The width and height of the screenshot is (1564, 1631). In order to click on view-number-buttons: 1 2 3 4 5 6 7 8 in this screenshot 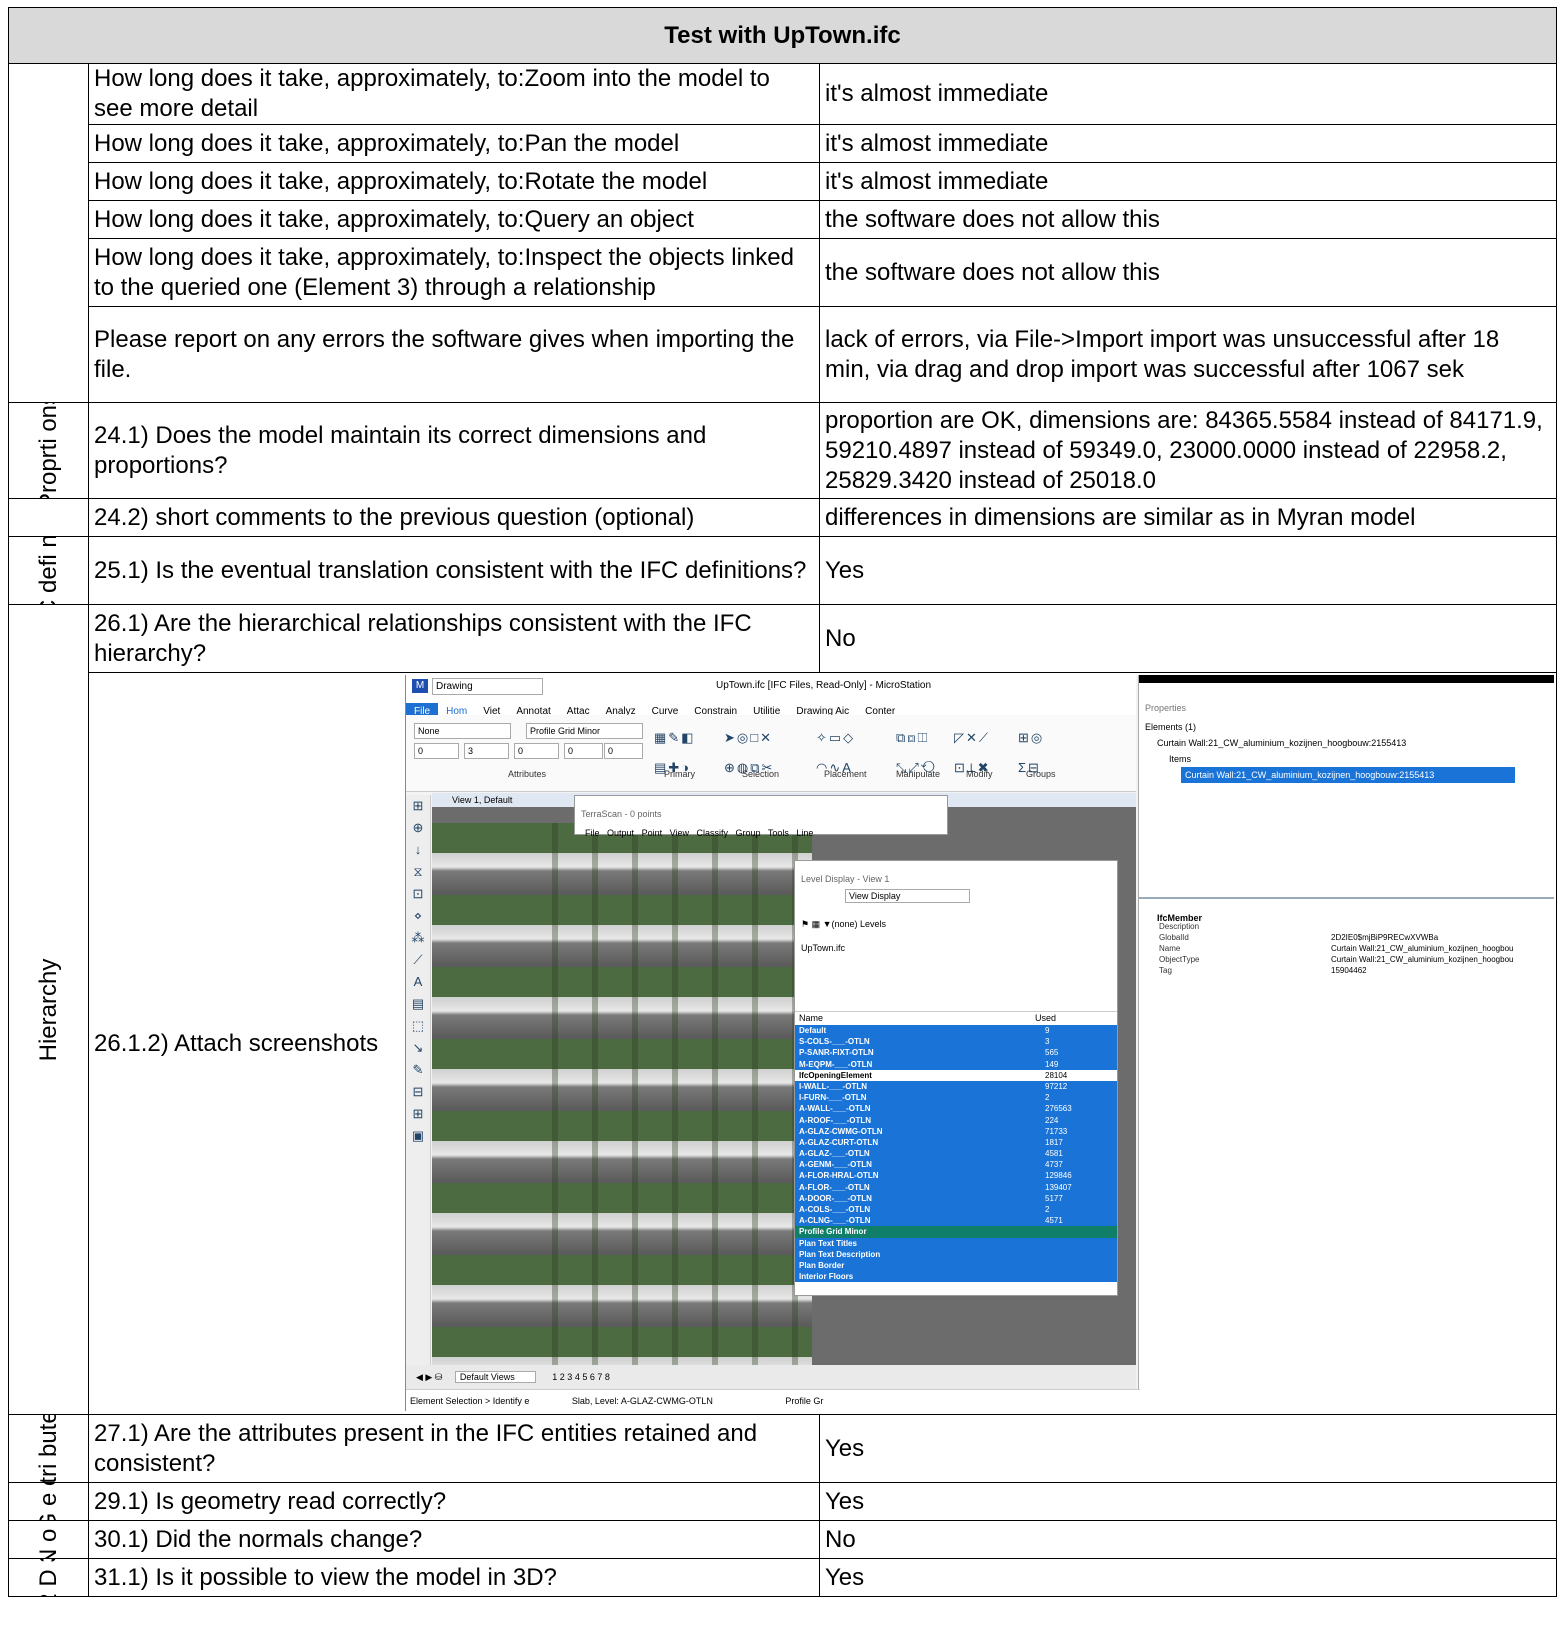, I will do `click(581, 1377)`.